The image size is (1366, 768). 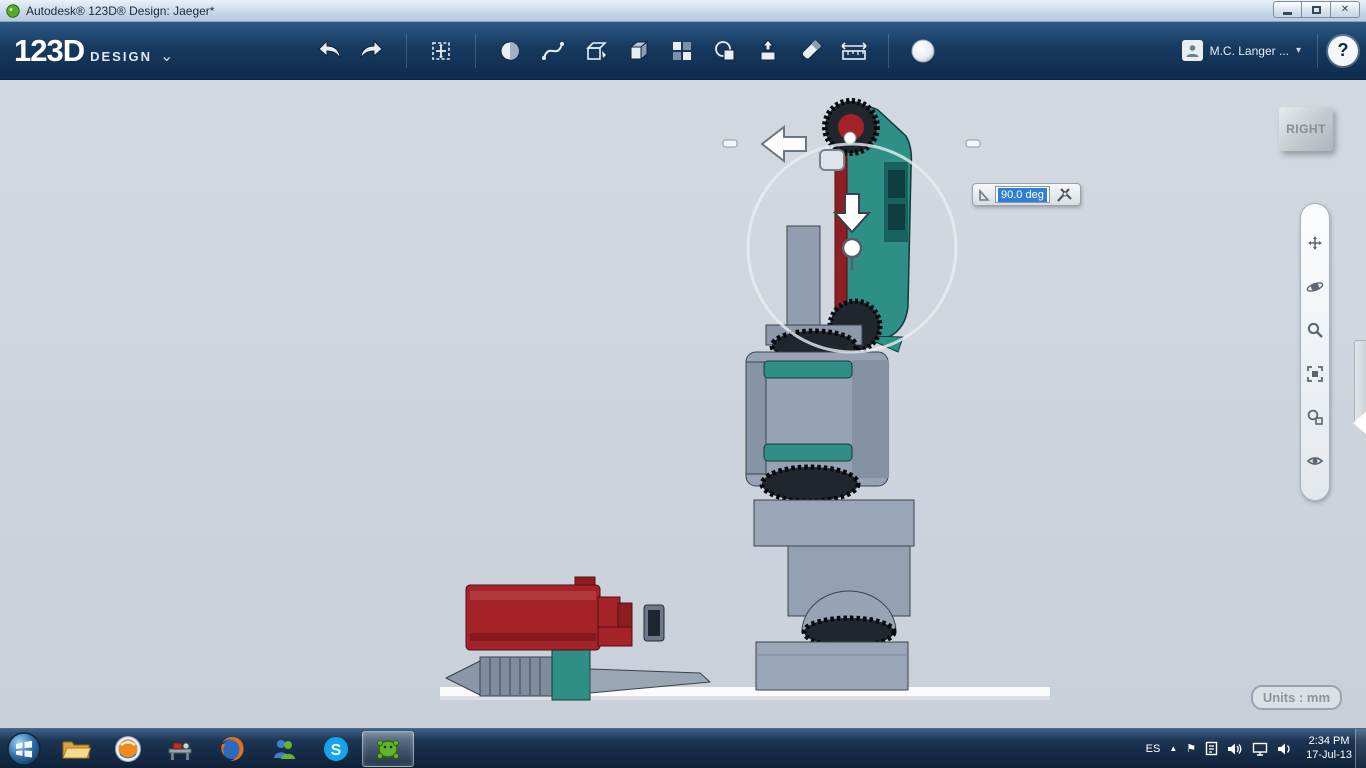 I want to click on maximize-button, so click(x=1316, y=9).